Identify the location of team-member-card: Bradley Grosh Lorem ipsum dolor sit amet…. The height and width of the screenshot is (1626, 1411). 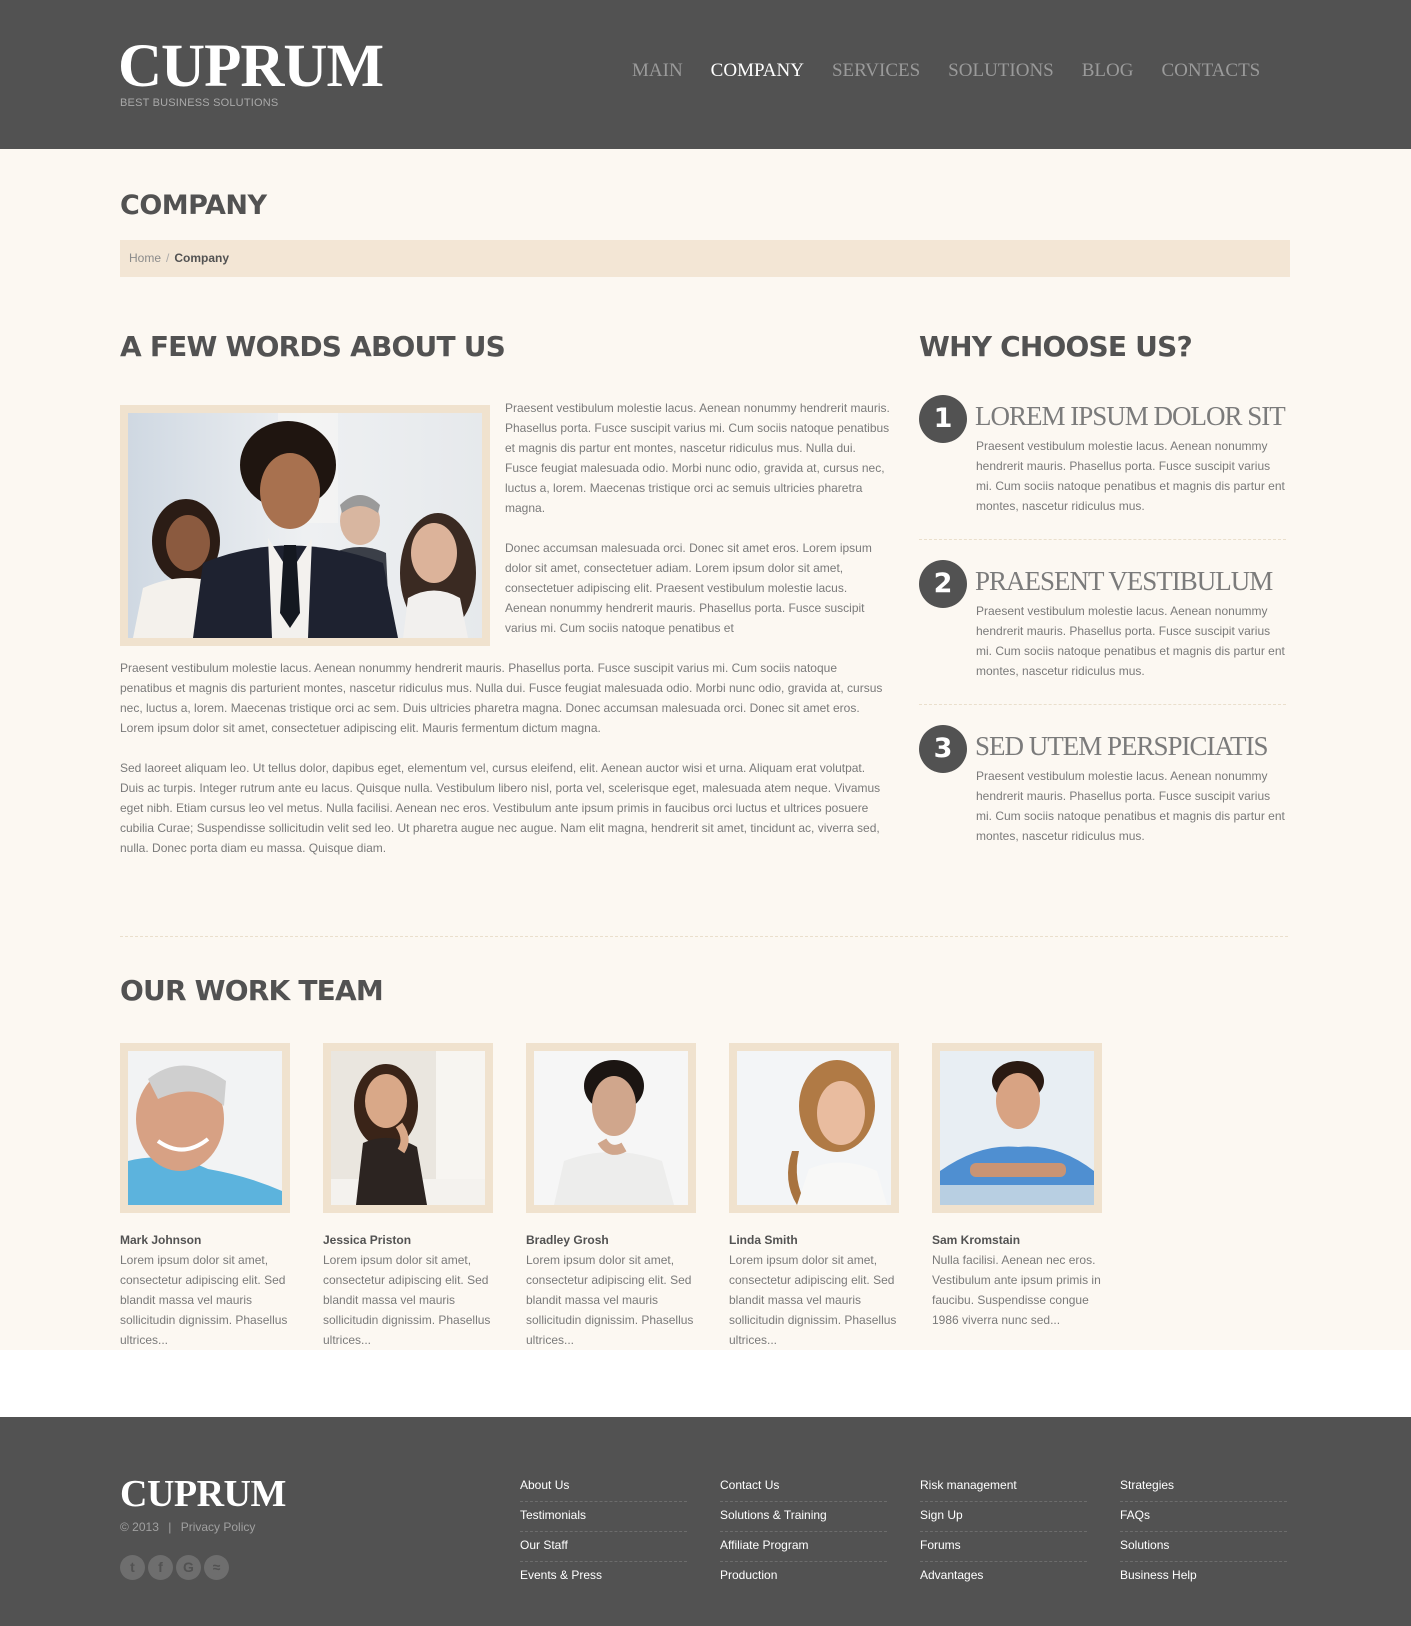
(614, 1196).